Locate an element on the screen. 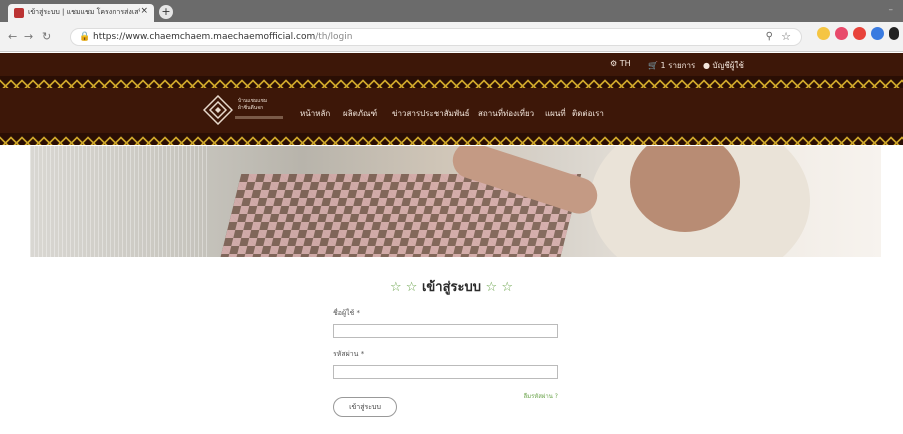 Image resolution: width=903 pixels, height=434 pixels. site-logo is located at coordinates (218, 110).